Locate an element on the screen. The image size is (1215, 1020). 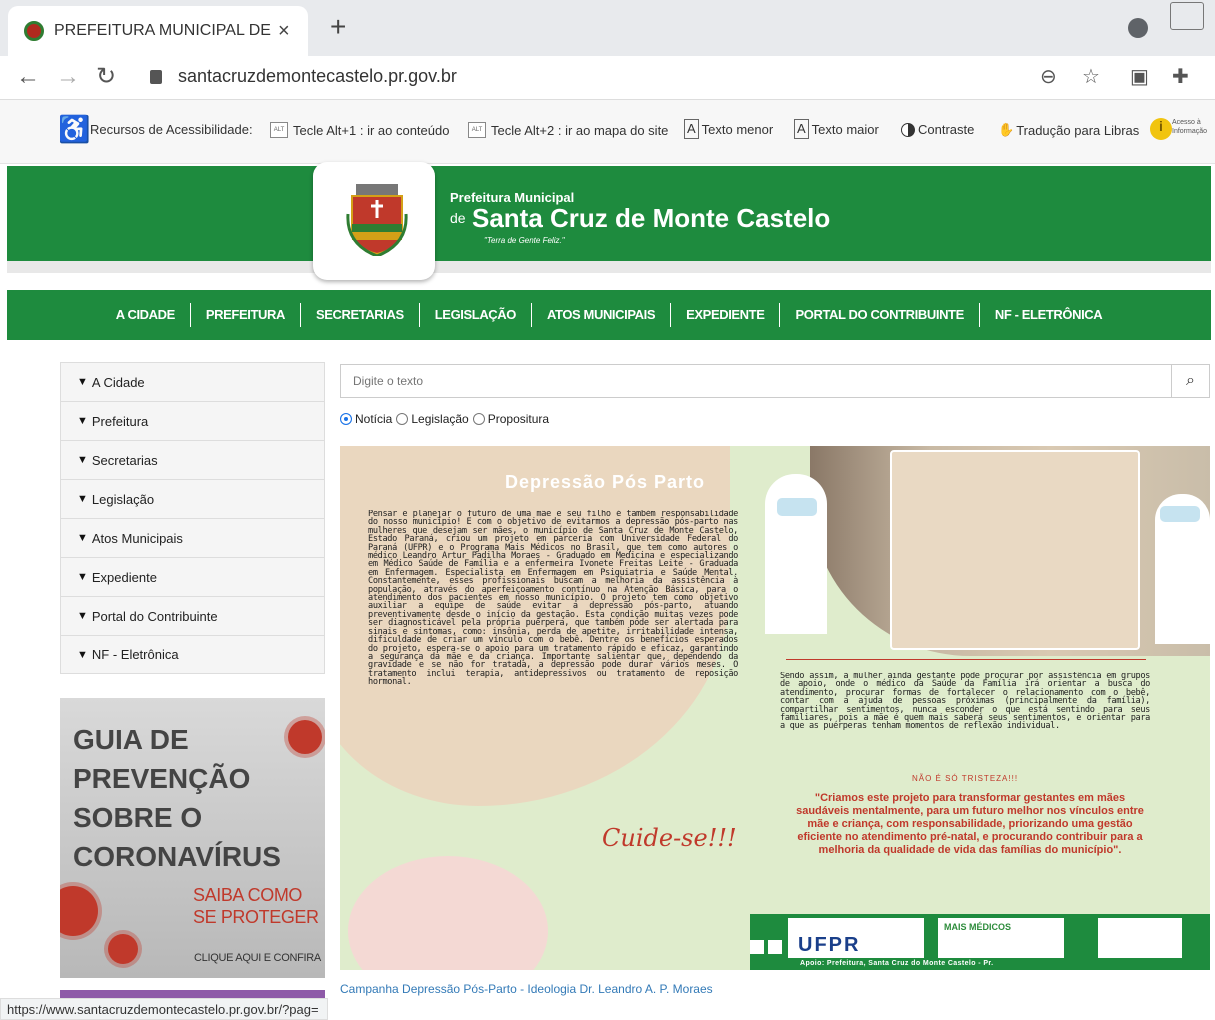
sidebar-item-expediente: ▼ Expediente is located at coordinates (192, 576).